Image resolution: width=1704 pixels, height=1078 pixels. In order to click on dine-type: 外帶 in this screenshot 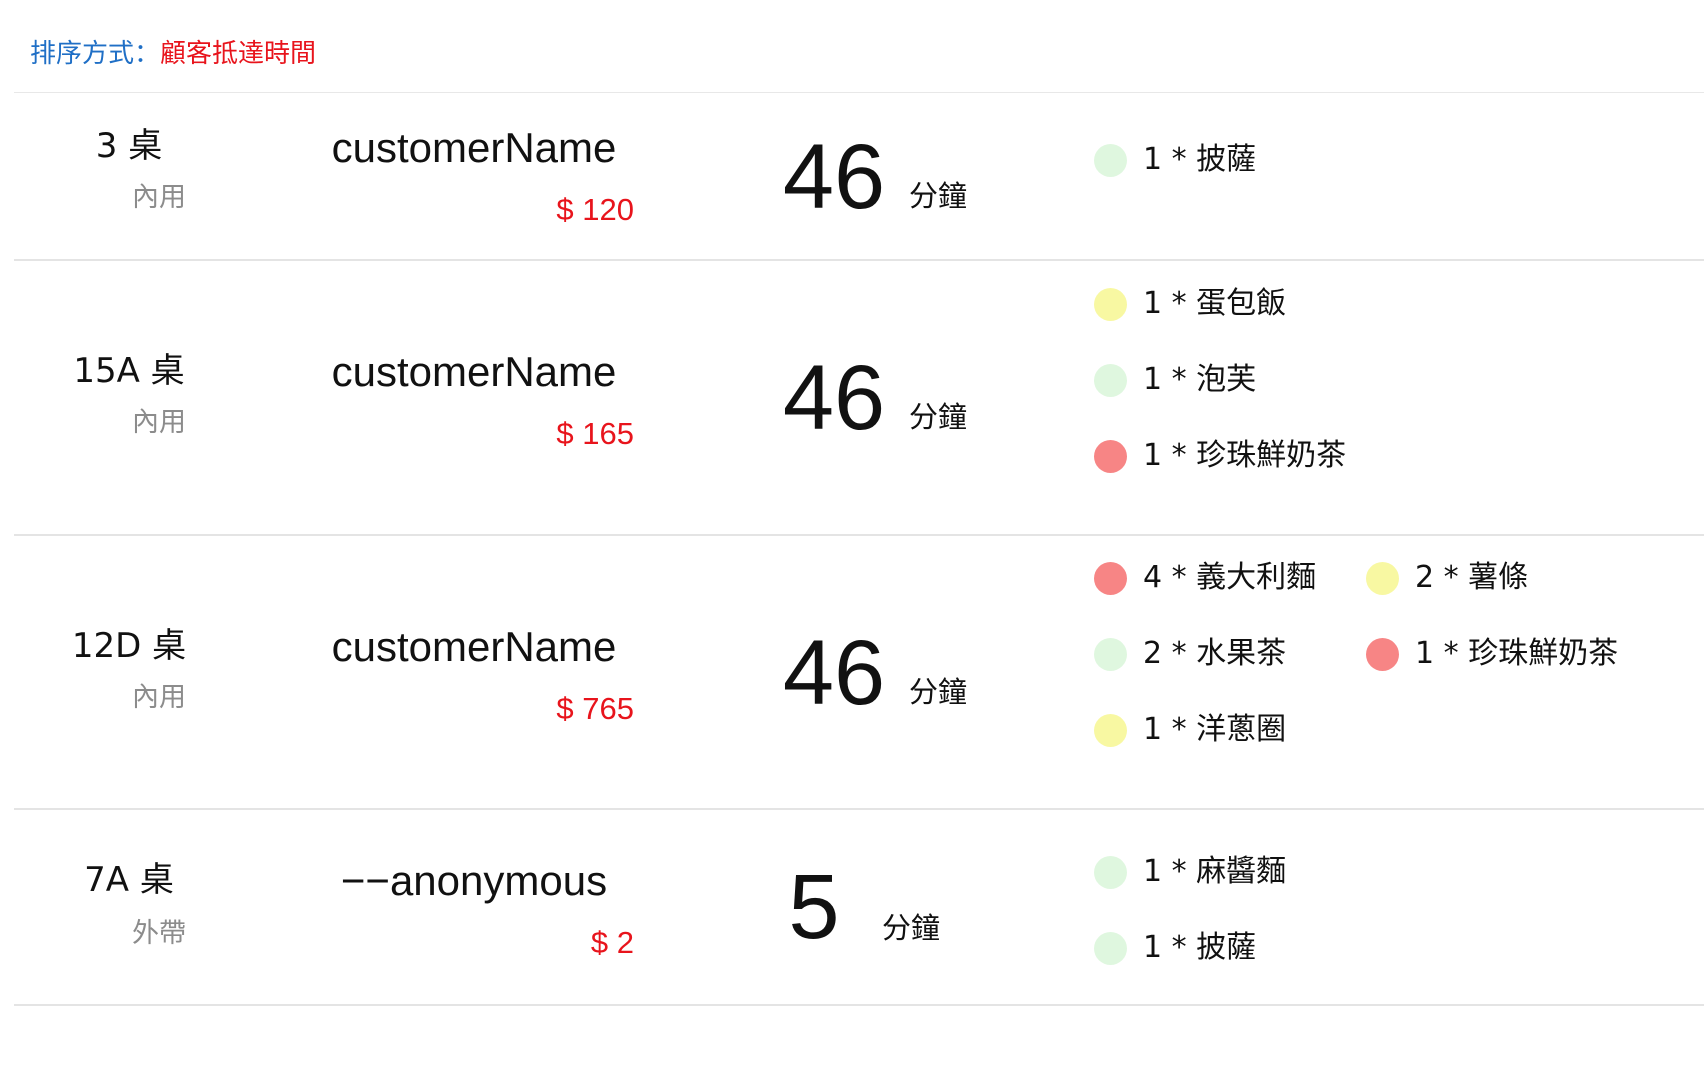, I will do `click(159, 933)`.